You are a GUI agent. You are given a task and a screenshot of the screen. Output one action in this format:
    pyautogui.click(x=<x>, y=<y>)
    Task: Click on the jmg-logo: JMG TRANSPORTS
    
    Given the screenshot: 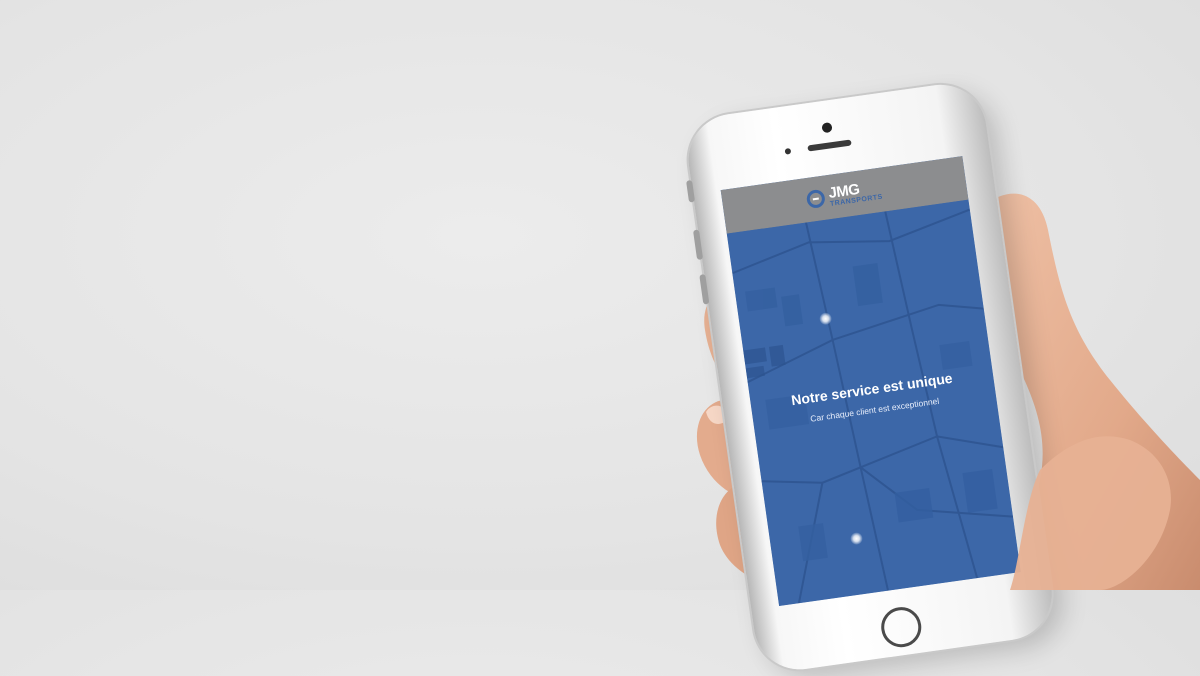 What is the action you would take?
    pyautogui.click(x=844, y=195)
    